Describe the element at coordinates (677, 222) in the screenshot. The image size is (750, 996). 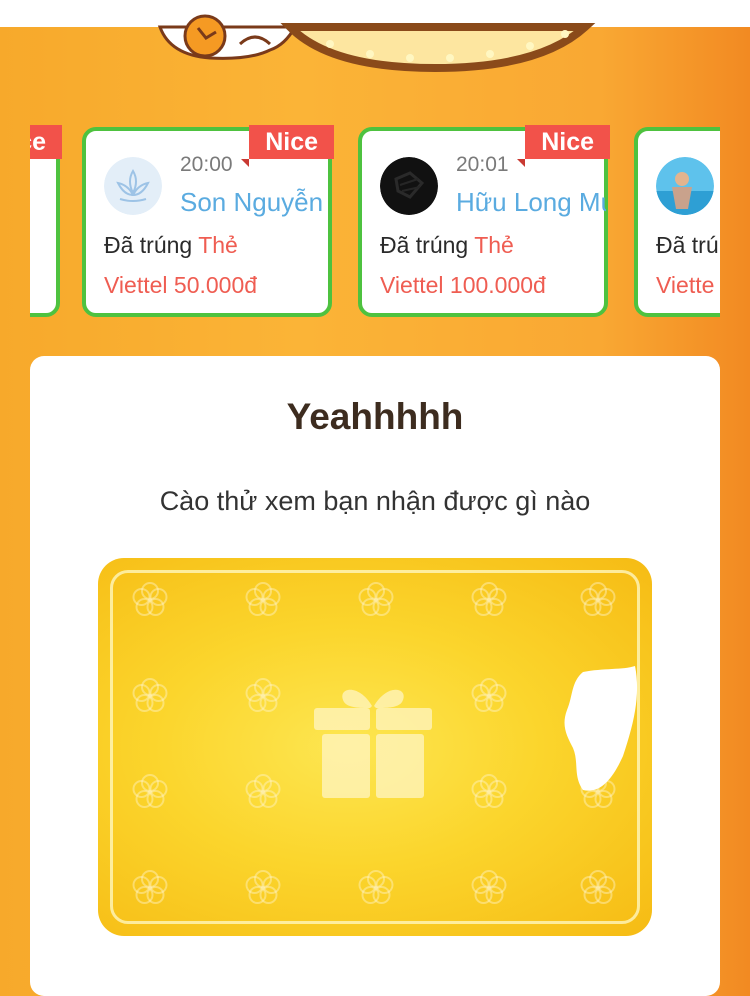
I see `winner-card: Đã trú Viette` at that location.